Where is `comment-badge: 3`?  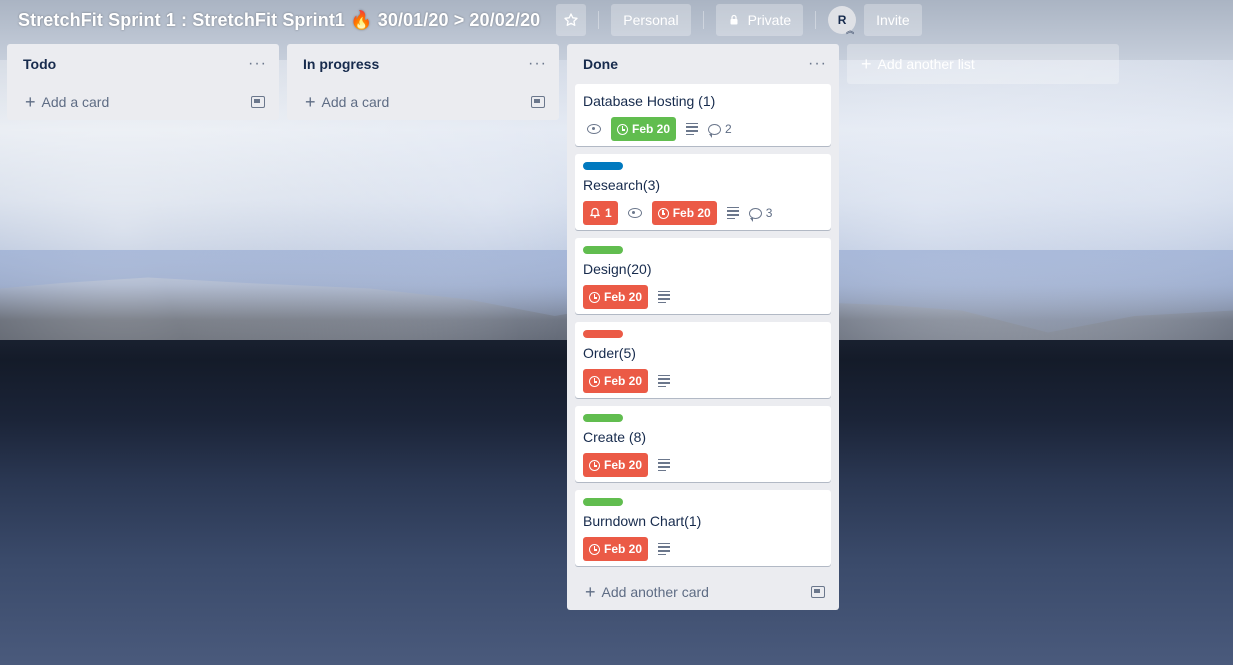 comment-badge: 3 is located at coordinates (760, 214).